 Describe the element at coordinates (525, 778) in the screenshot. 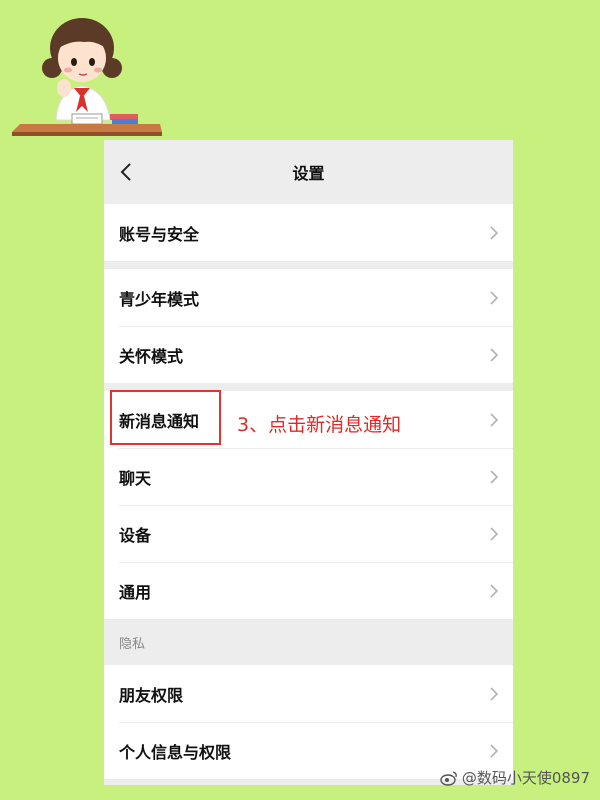

I see `watermark-text: @数码小天使0897` at that location.